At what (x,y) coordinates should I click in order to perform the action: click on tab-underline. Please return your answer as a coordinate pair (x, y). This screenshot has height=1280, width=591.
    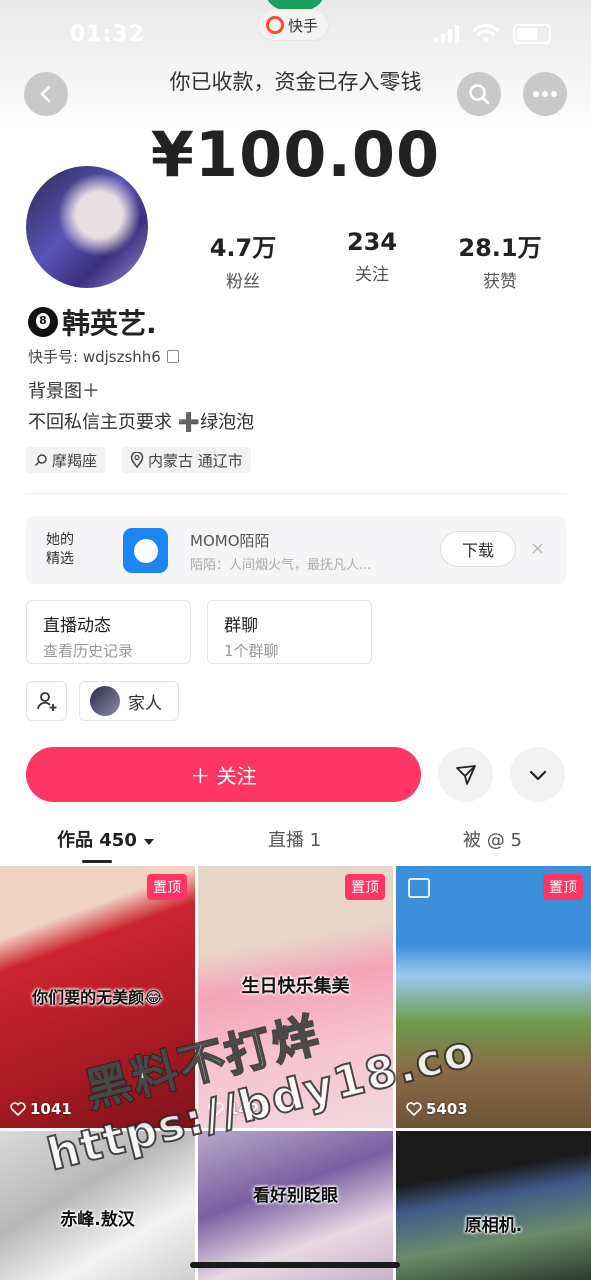
    Looking at the image, I should click on (97, 861).